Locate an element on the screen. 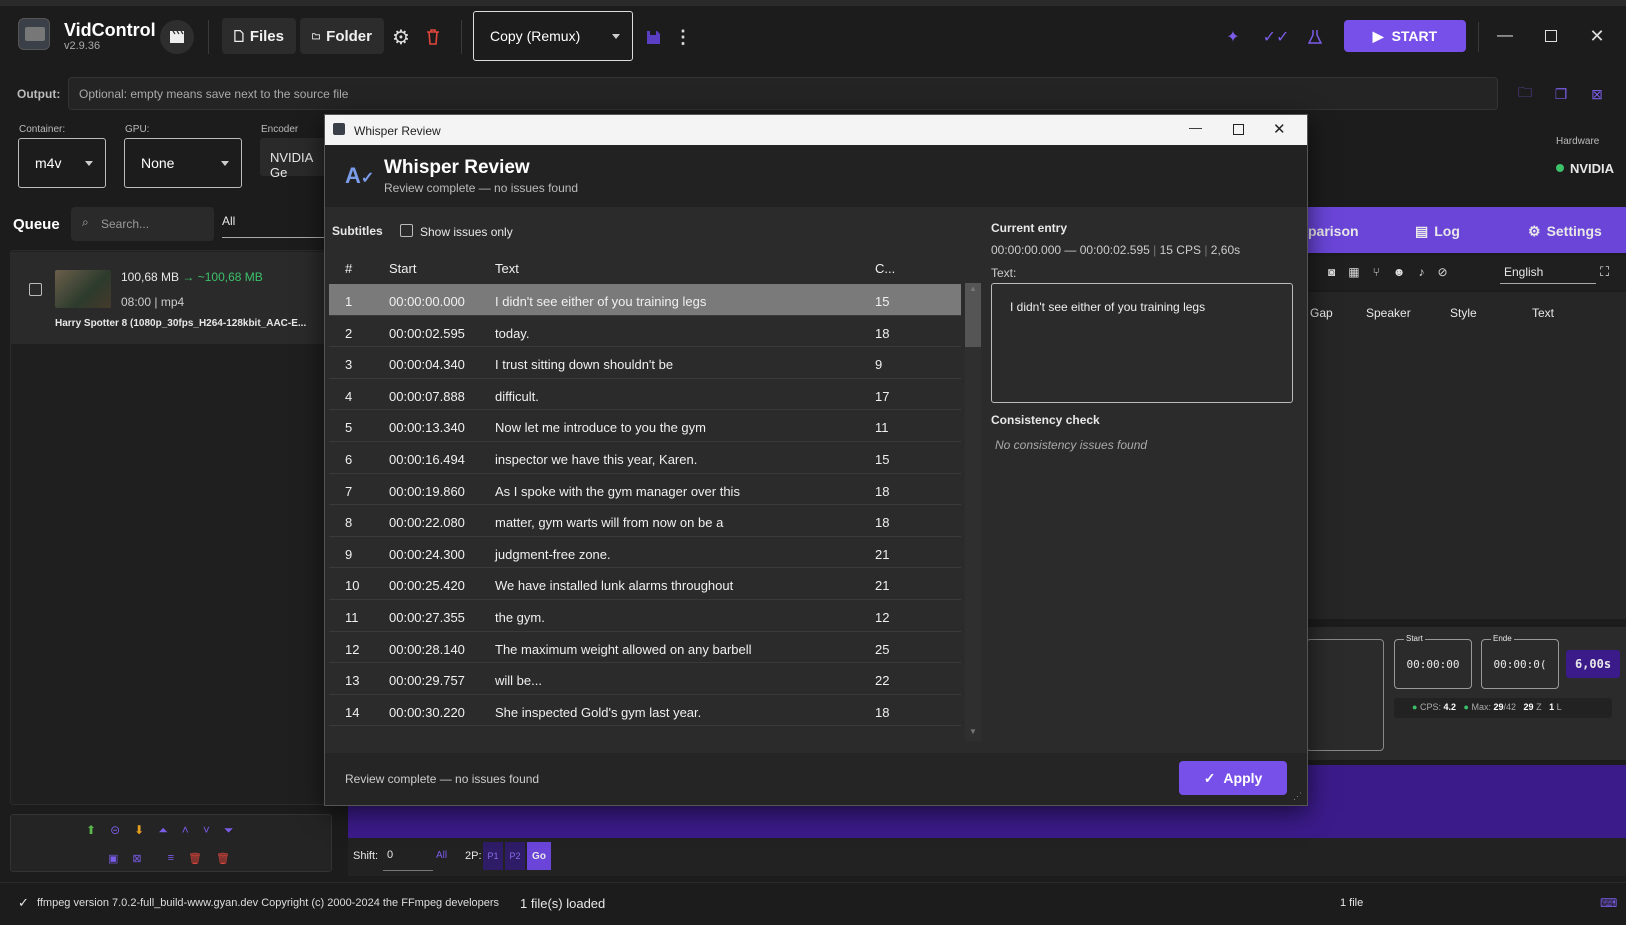 Image resolution: width=1626 pixels, height=925 pixels. preset-select: Copy (Remux) is located at coordinates (553, 36).